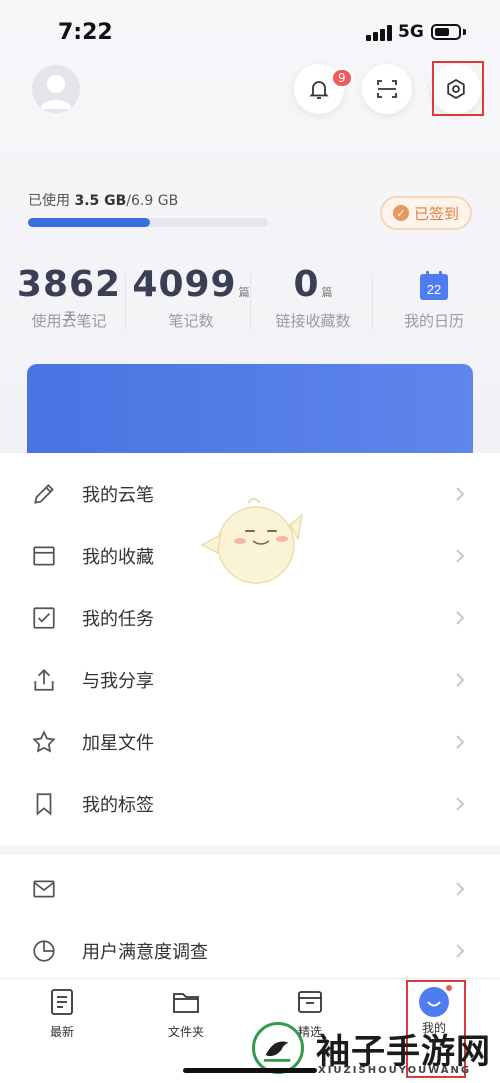 This screenshot has width=500, height=1083. Describe the element at coordinates (313, 321) in the screenshot. I see `stat-link-collections-label: 链接收藏数` at that location.